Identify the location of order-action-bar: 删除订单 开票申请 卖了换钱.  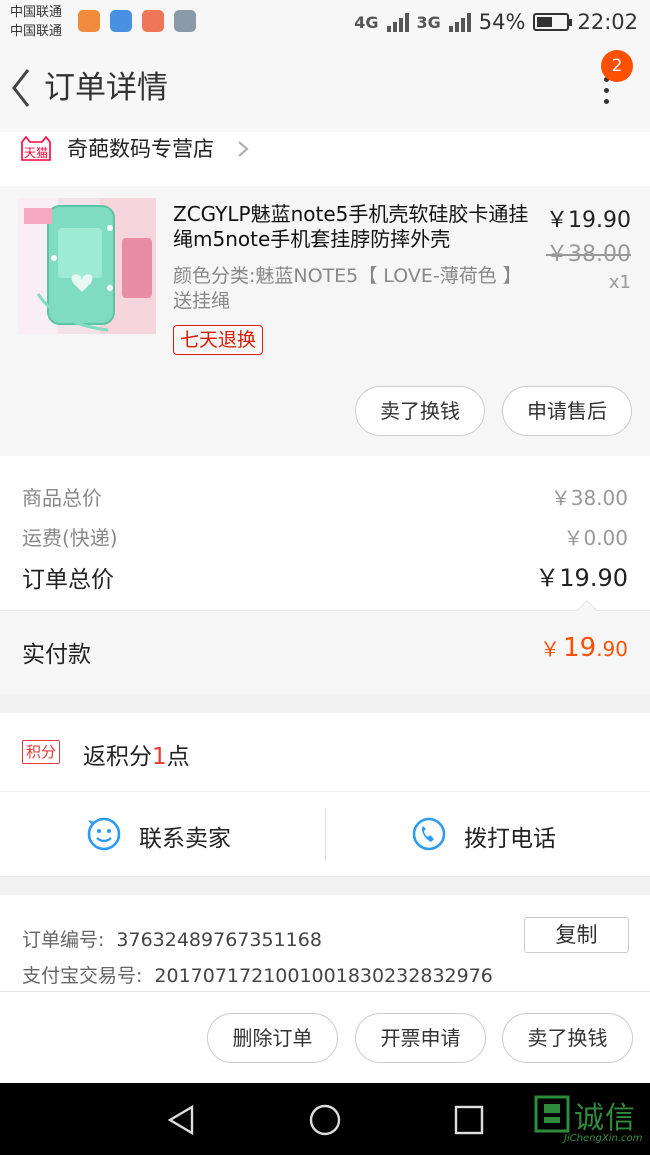
(325, 1037).